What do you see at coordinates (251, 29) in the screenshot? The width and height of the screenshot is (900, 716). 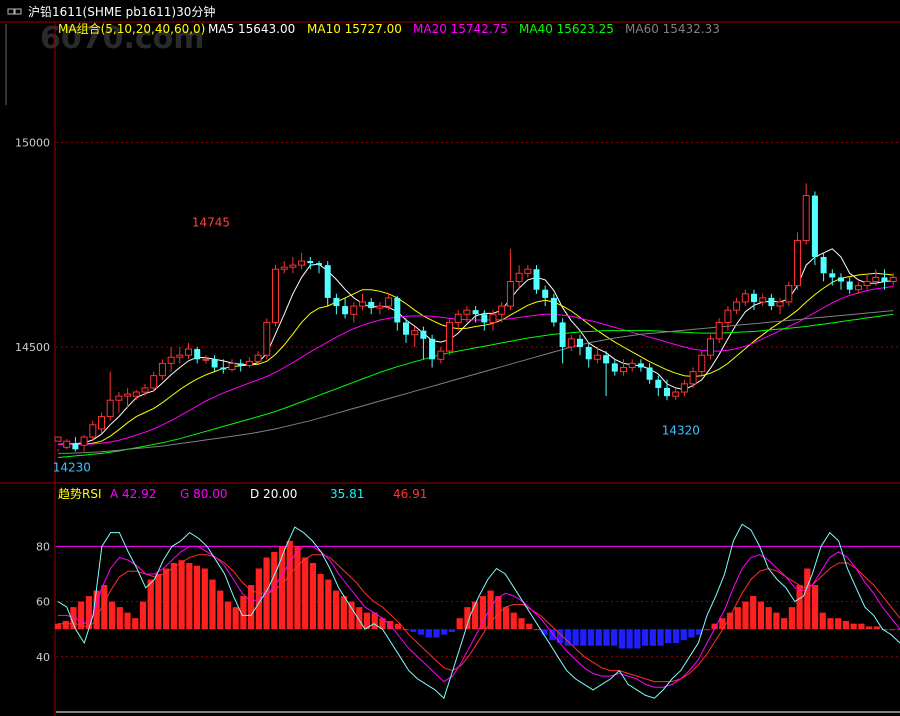 I see `ma-header-ma5: MA5 15643.00` at bounding box center [251, 29].